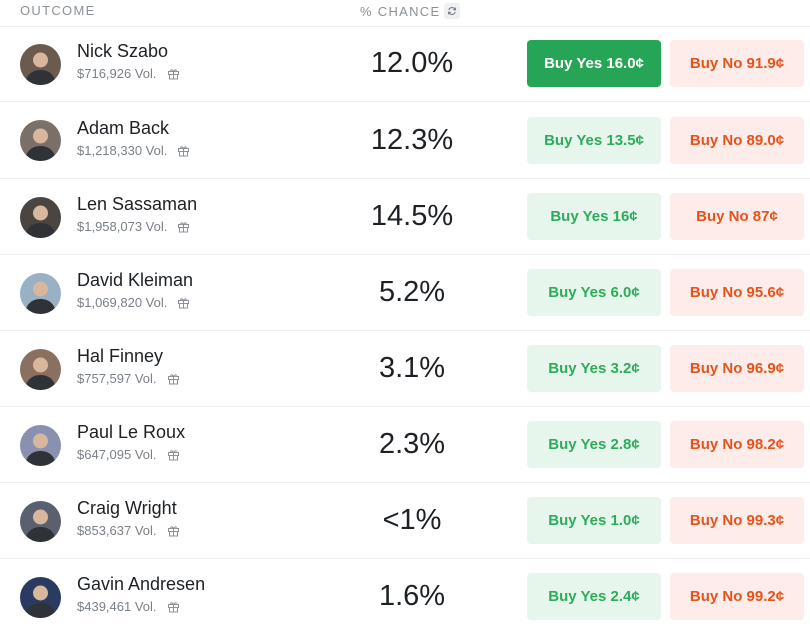 This screenshot has width=810, height=635. I want to click on buy-no-button: Buy No 91.9¢, so click(737, 63).